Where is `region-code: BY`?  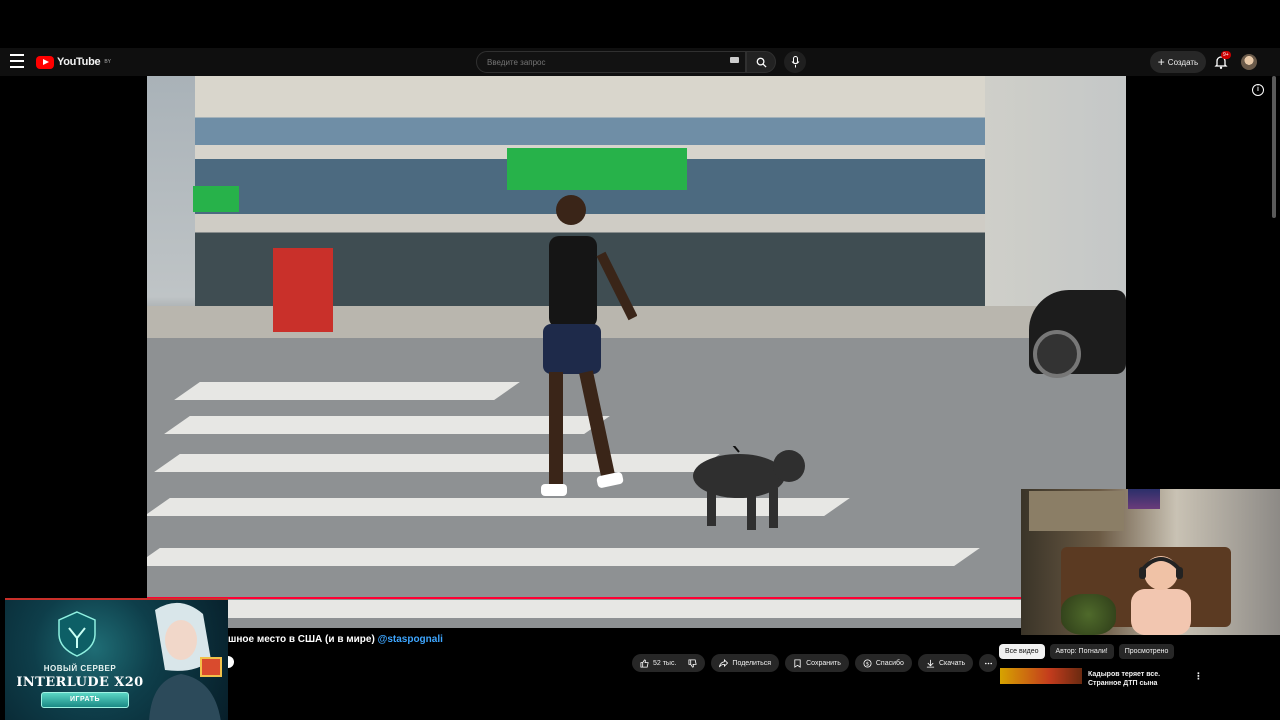 region-code: BY is located at coordinates (107, 62).